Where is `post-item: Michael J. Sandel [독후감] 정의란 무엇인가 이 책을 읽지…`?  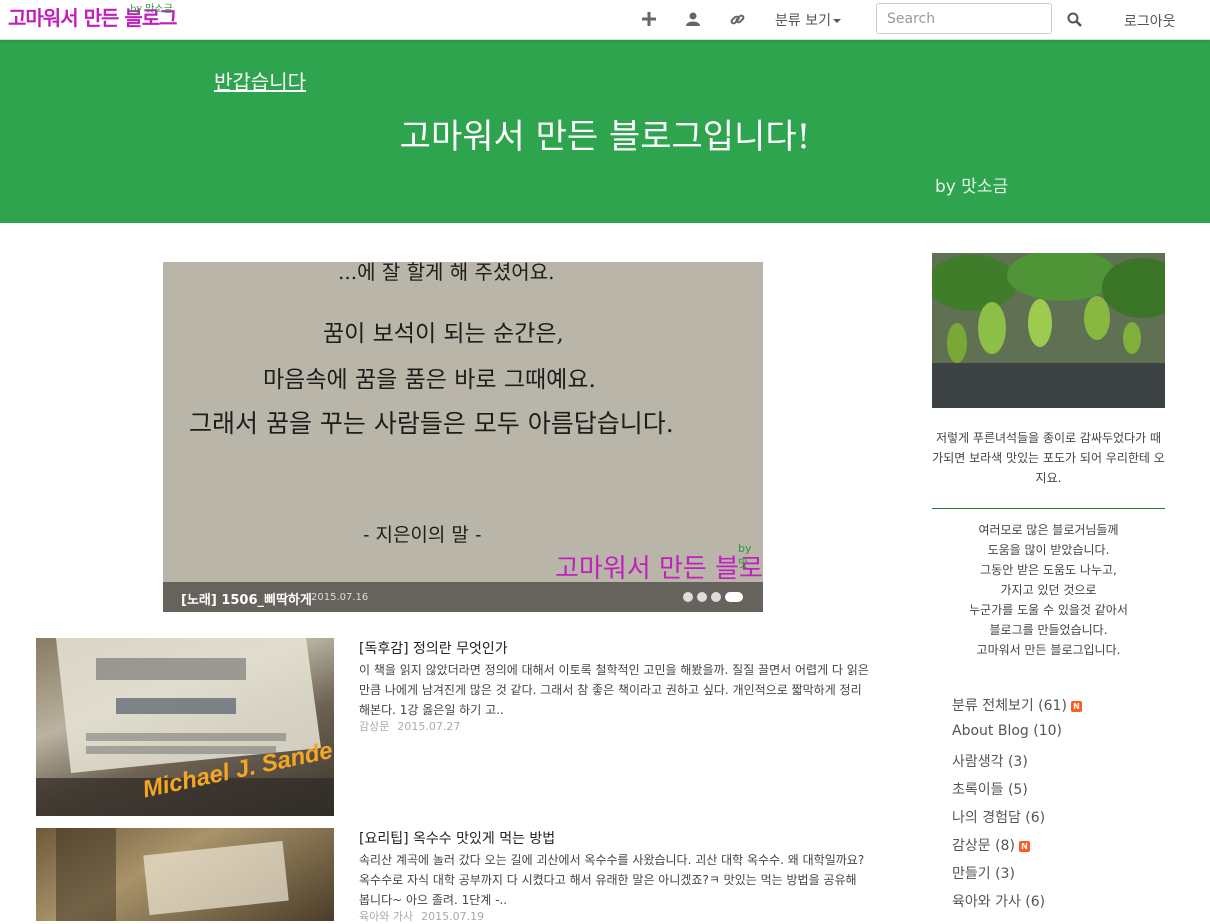 post-item: Michael J. Sandel [독후감] 정의란 무엇인가 이 책을 읽지… is located at coordinates (456, 727).